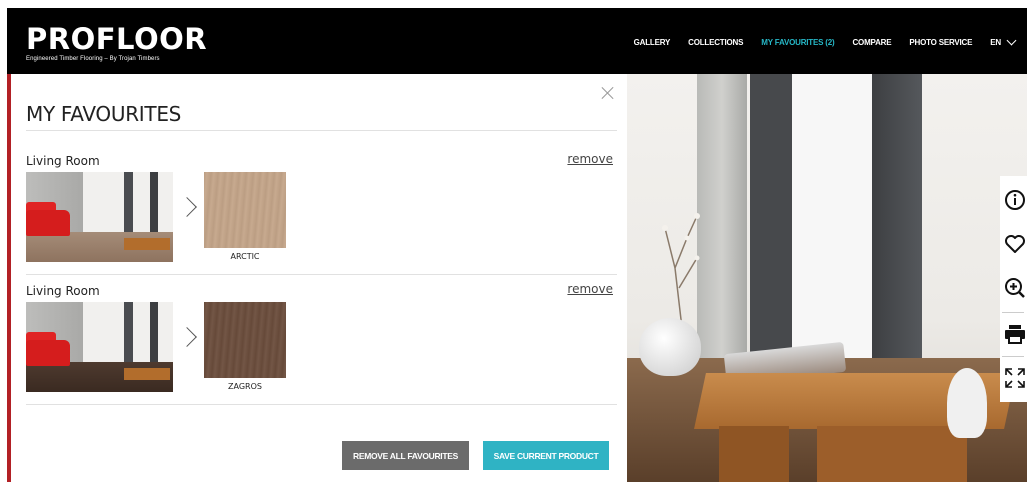  What do you see at coordinates (321, 130) in the screenshot?
I see `title-divider` at bounding box center [321, 130].